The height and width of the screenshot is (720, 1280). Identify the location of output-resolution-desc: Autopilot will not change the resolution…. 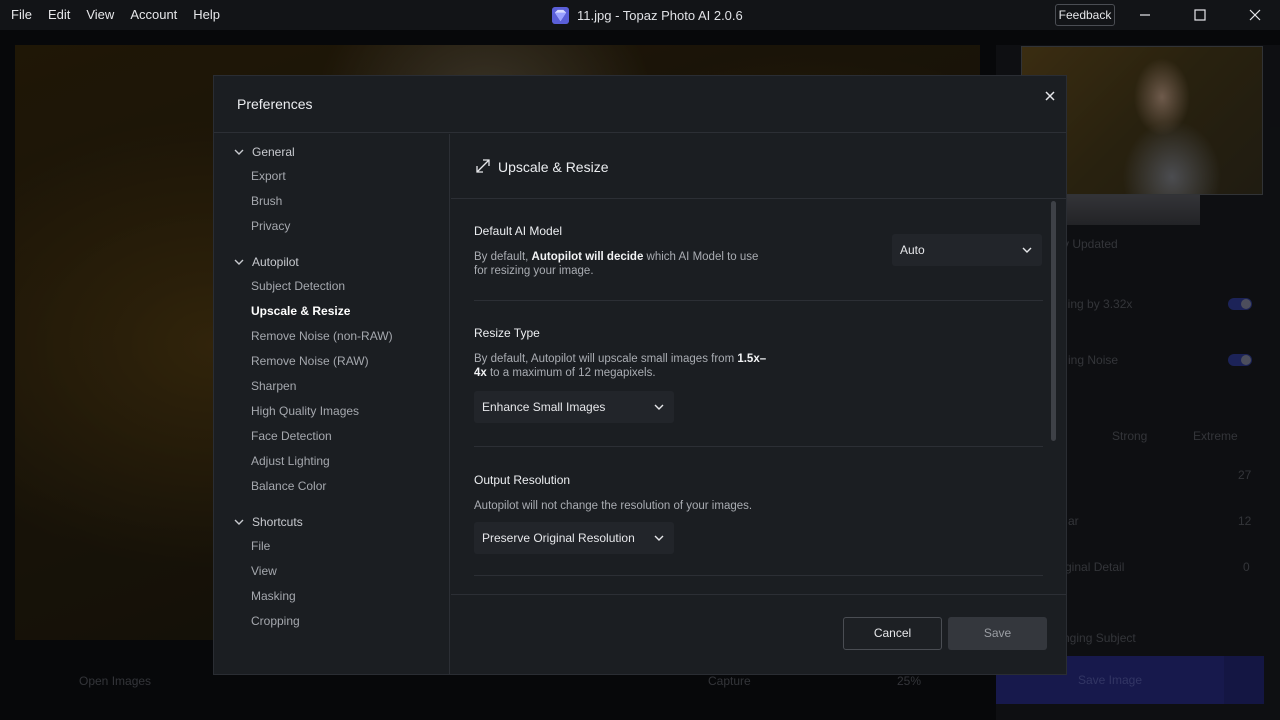
(613, 506).